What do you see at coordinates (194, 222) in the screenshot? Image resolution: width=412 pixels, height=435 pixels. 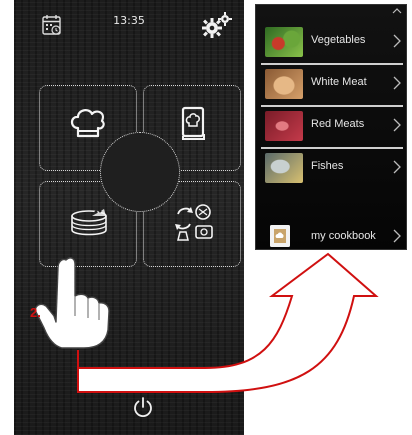 I see `modes-icon` at bounding box center [194, 222].